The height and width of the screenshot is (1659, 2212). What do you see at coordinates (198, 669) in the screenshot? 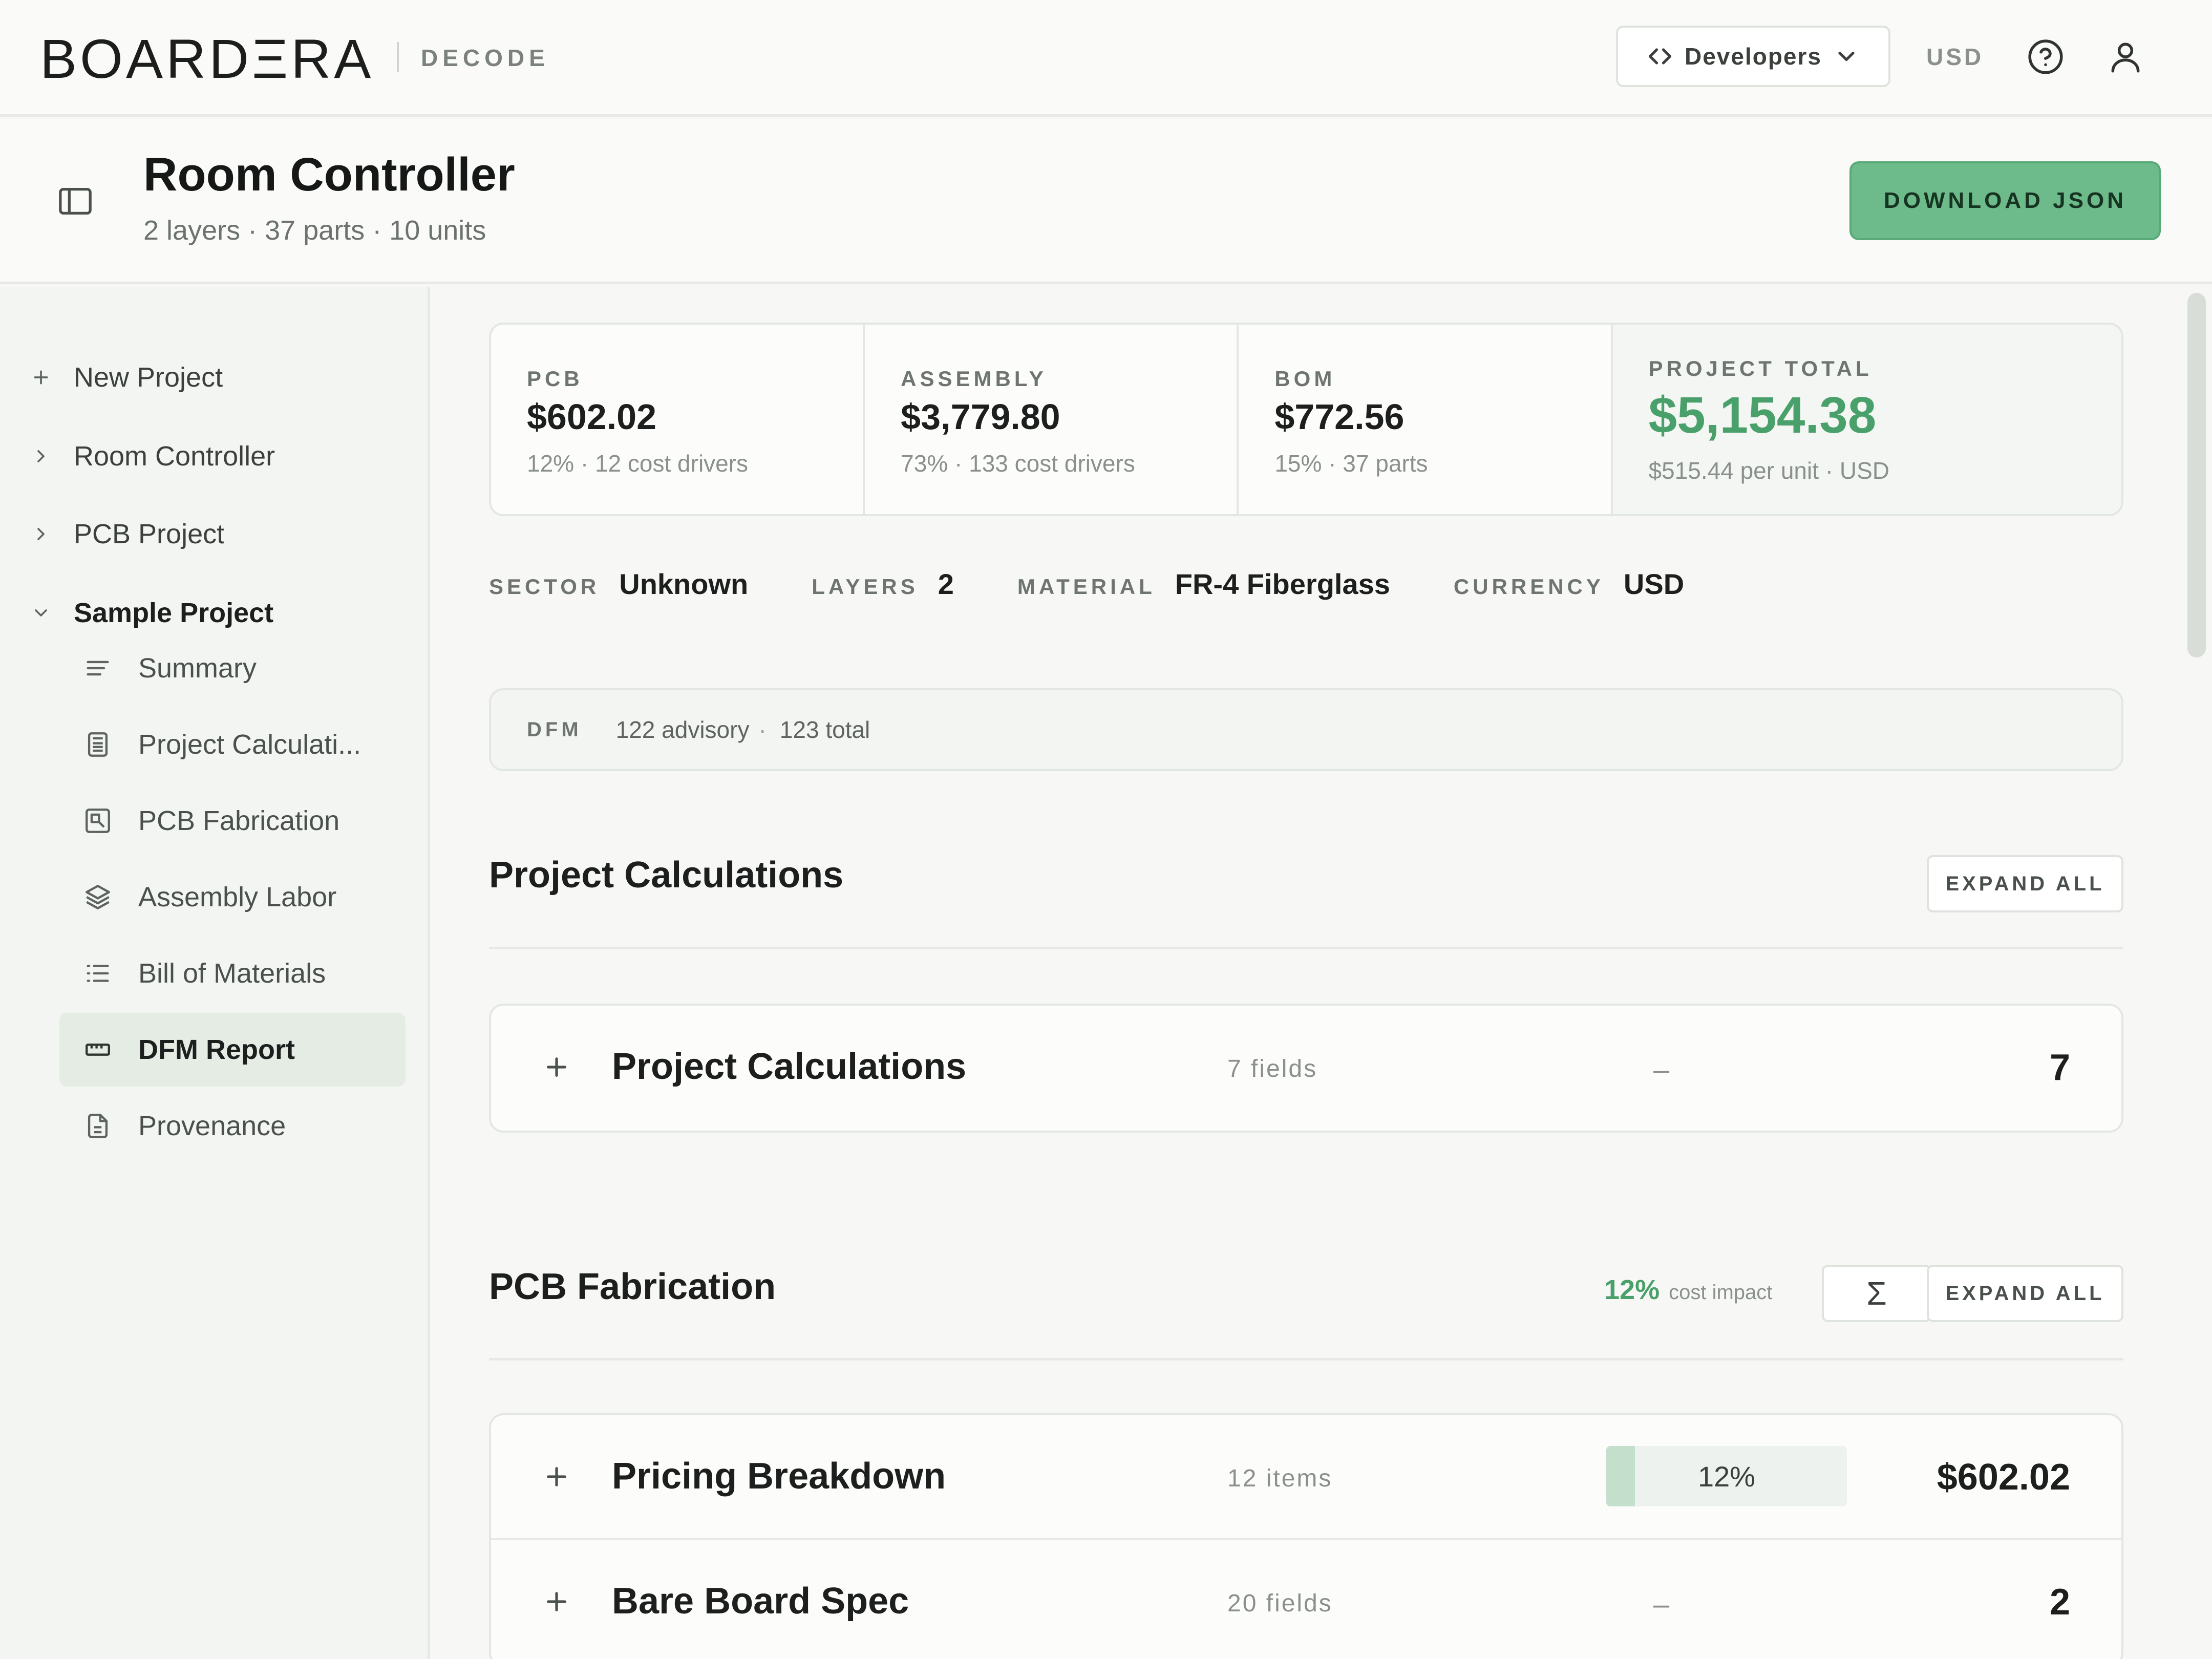
I see `sidebar-item-label: Summary` at bounding box center [198, 669].